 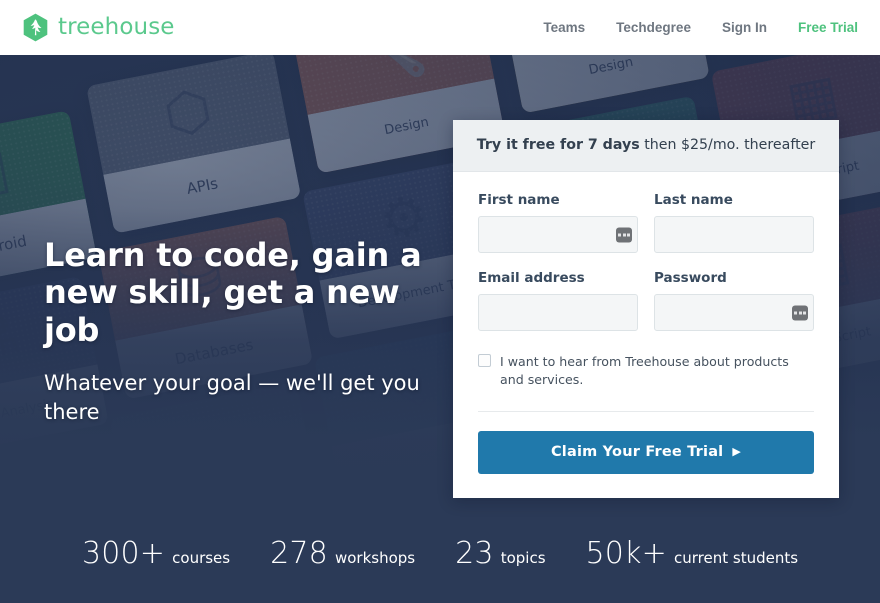 What do you see at coordinates (116, 27) in the screenshot?
I see `brand-name: treehouse` at bounding box center [116, 27].